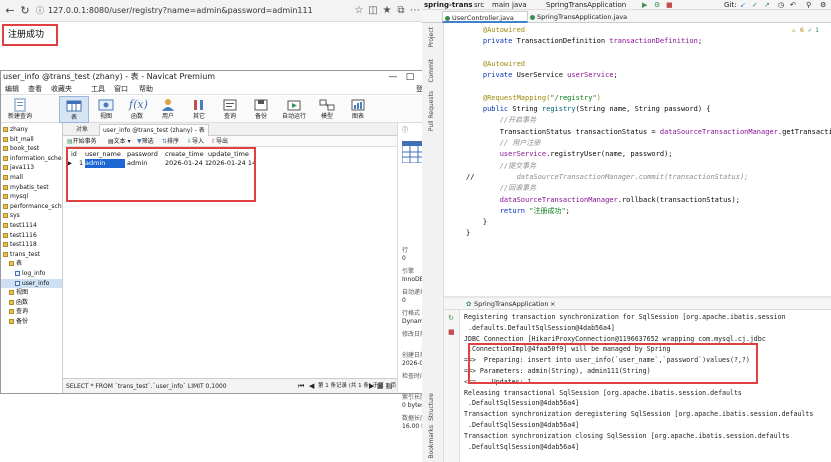  Describe the element at coordinates (431, 71) in the screenshot. I see `commit-tool-button: Commit` at that location.